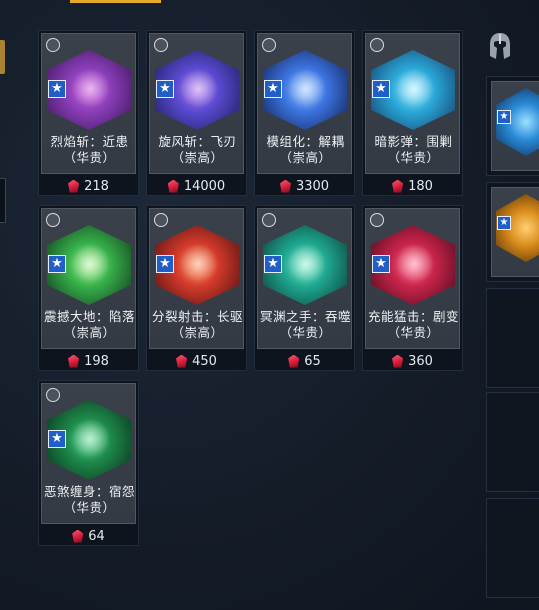 This screenshot has height=610, width=539. I want to click on price-amount: 360, so click(420, 361).